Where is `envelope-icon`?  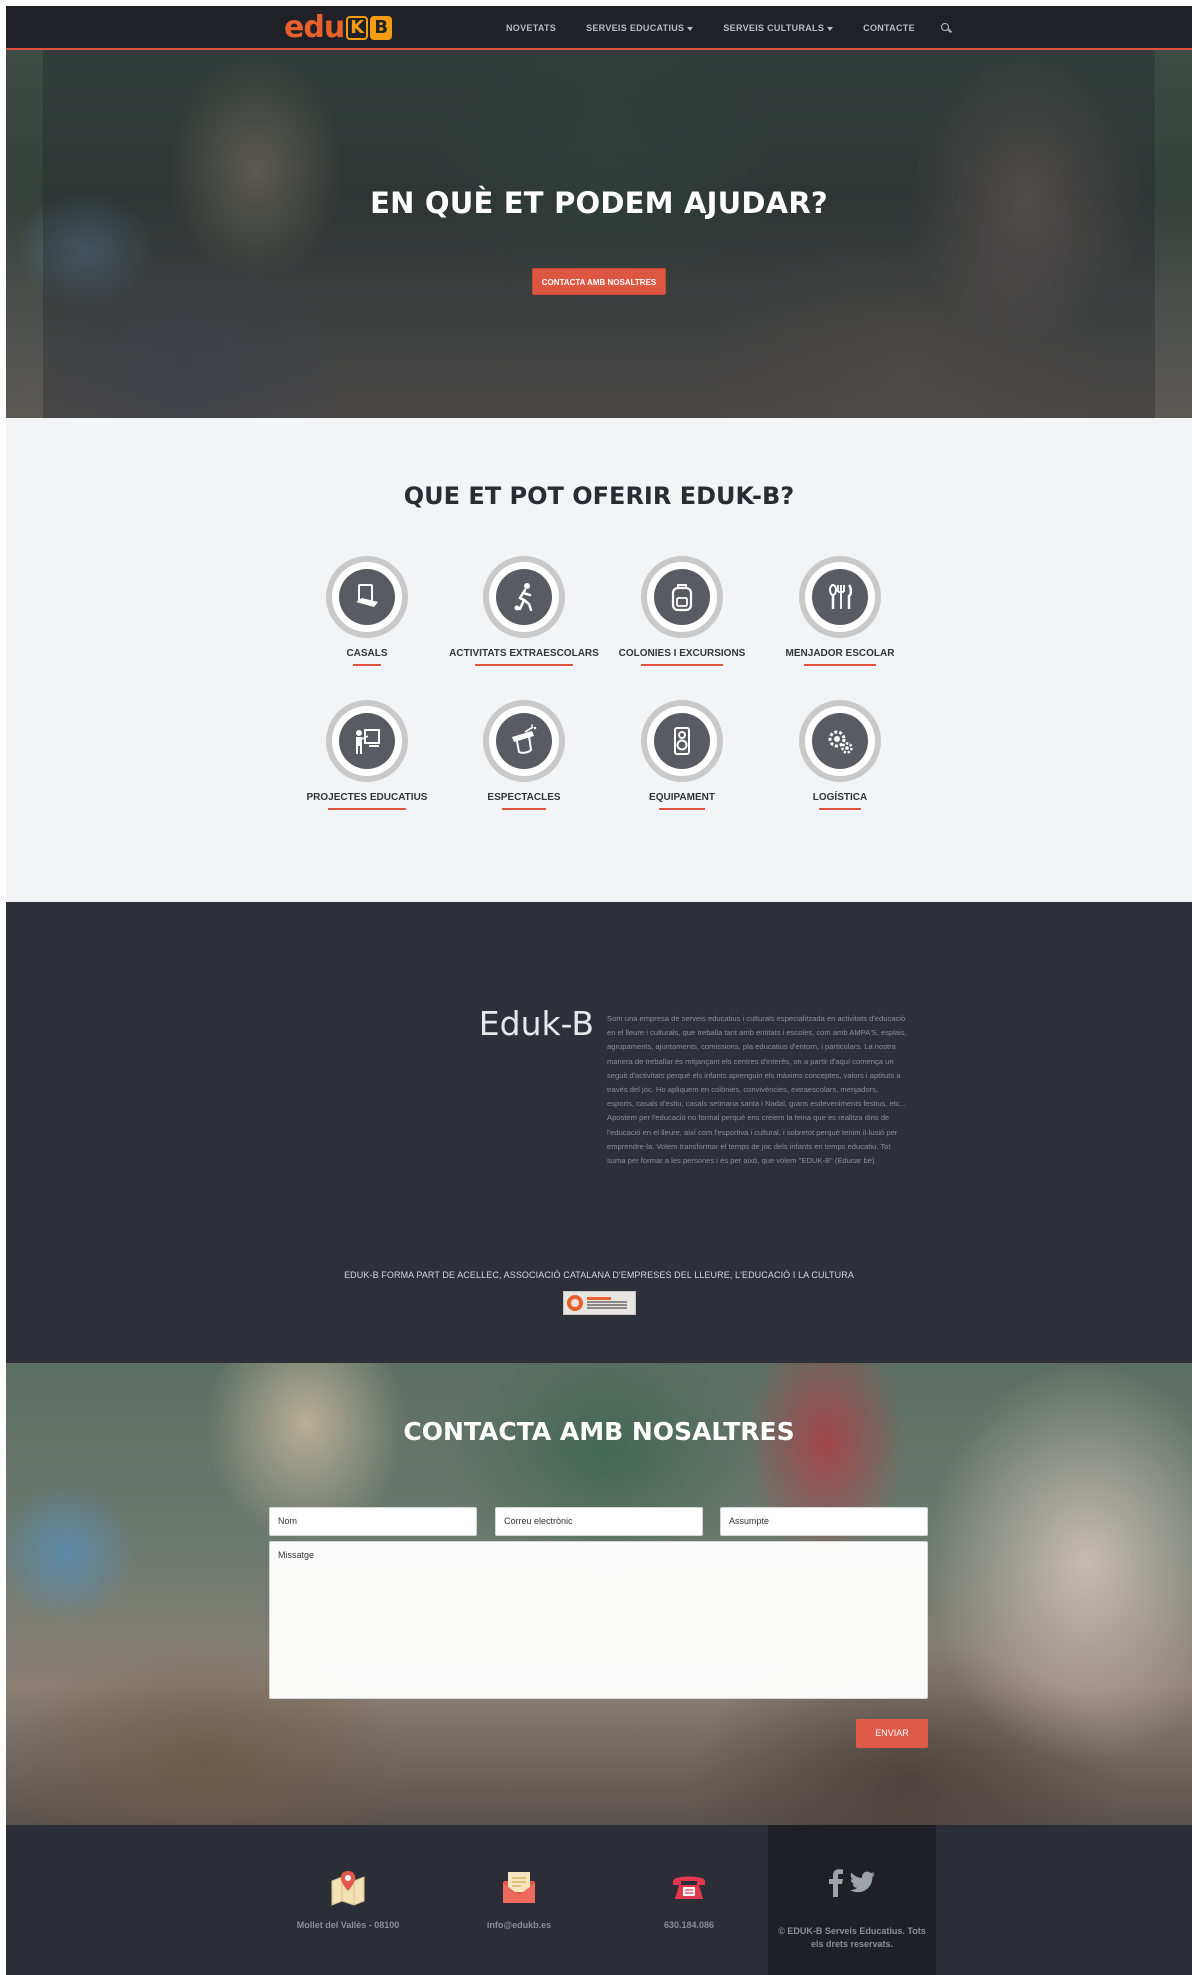
envelope-icon is located at coordinates (519, 1887).